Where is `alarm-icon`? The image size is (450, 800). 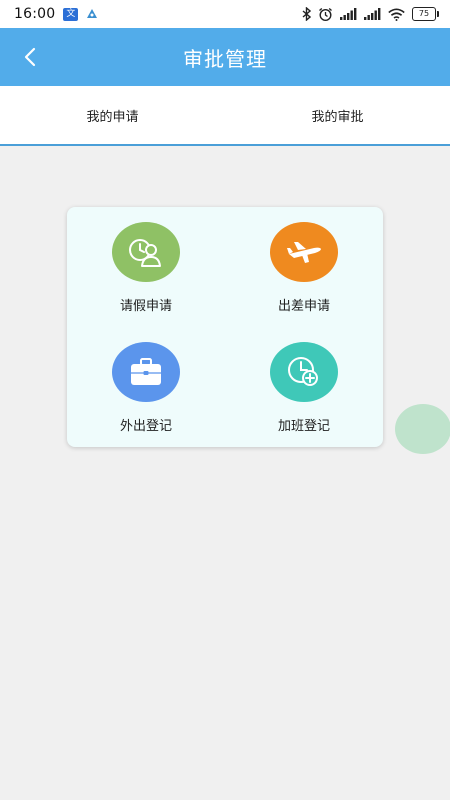
alarm-icon is located at coordinates (325, 14).